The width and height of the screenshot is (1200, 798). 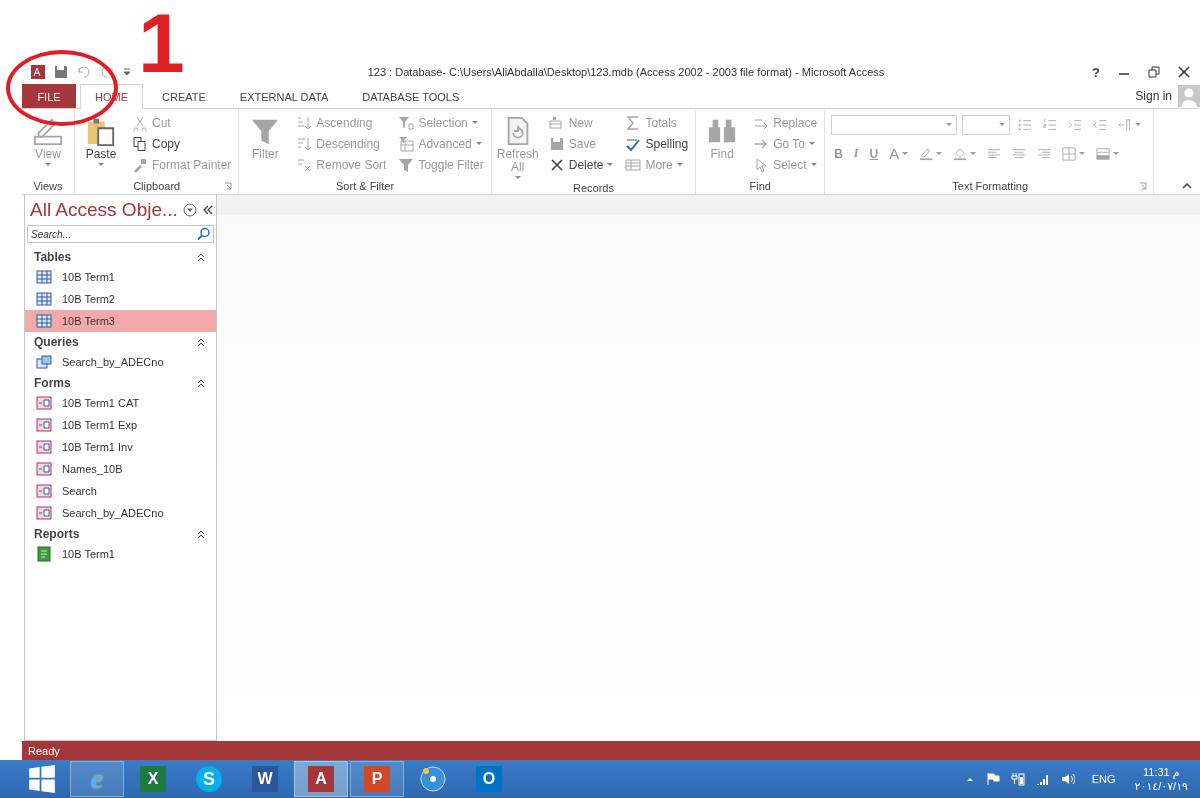 I want to click on search-icon, so click(x=204, y=234).